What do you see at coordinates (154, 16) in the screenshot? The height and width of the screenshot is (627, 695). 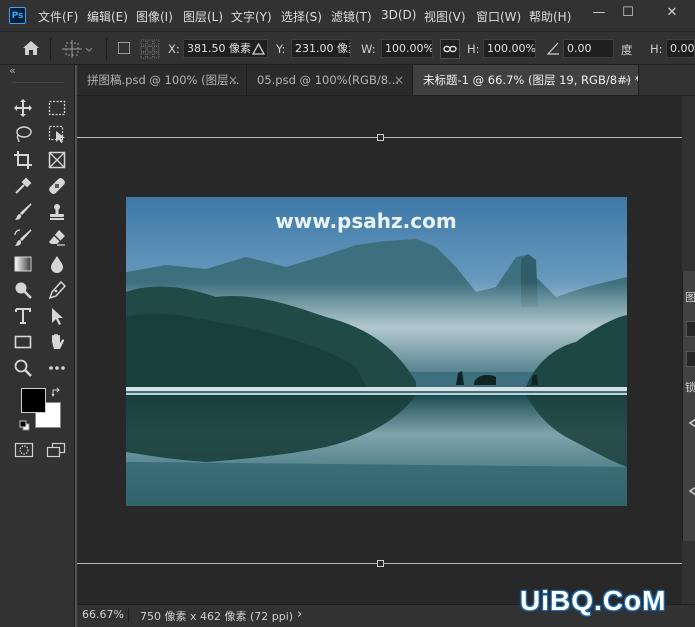 I see `menu-image: 图像(I)` at bounding box center [154, 16].